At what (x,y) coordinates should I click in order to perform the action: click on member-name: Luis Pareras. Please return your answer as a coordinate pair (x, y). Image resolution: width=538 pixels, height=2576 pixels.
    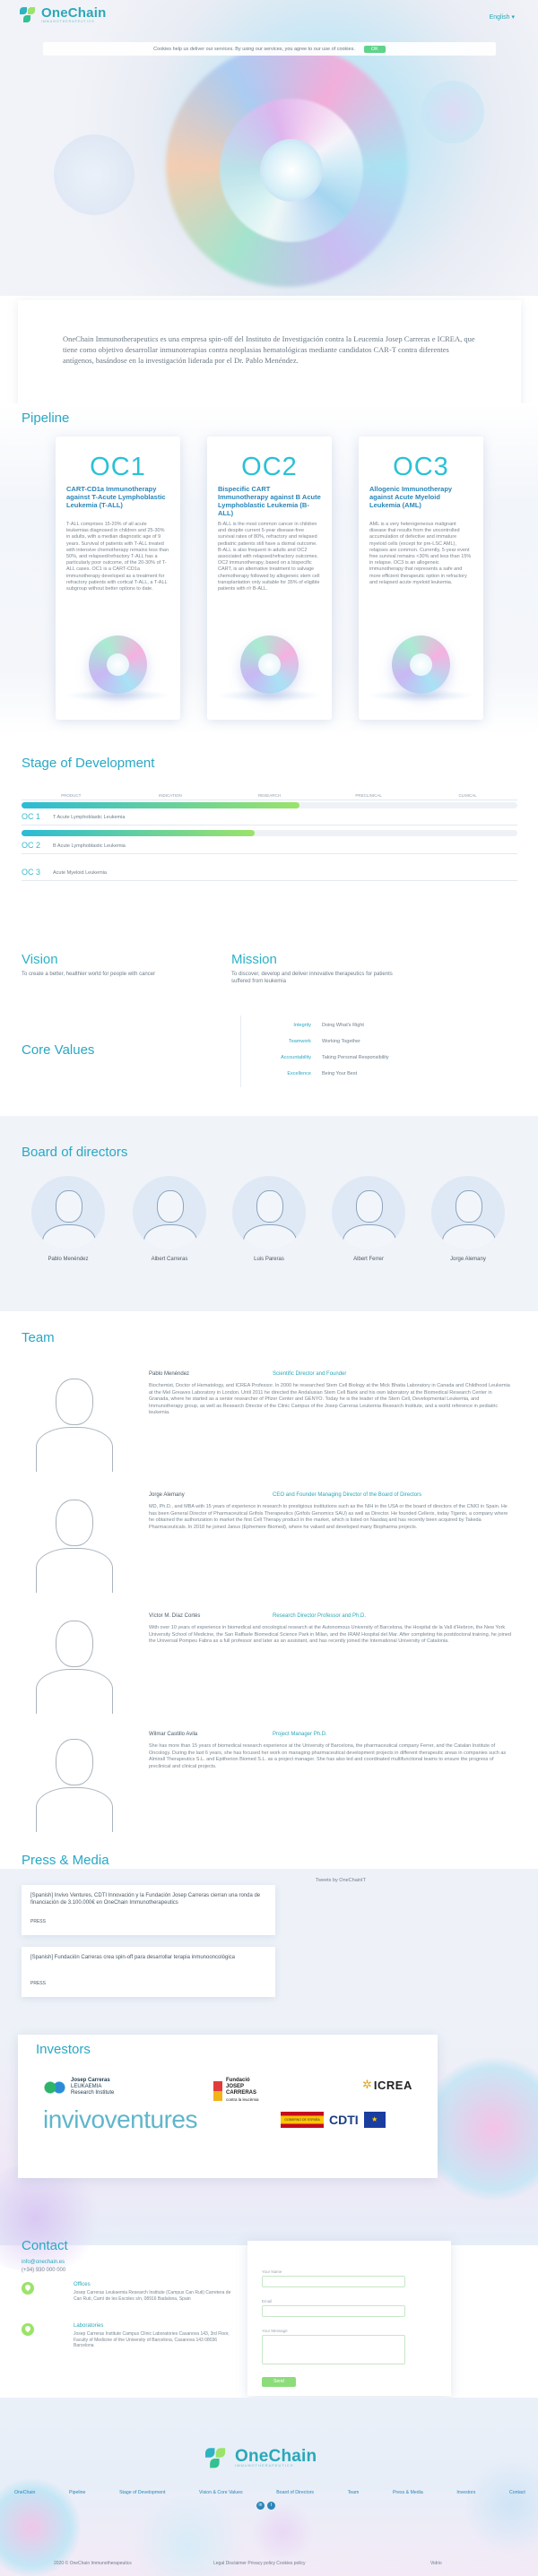
    Looking at the image, I should click on (269, 1259).